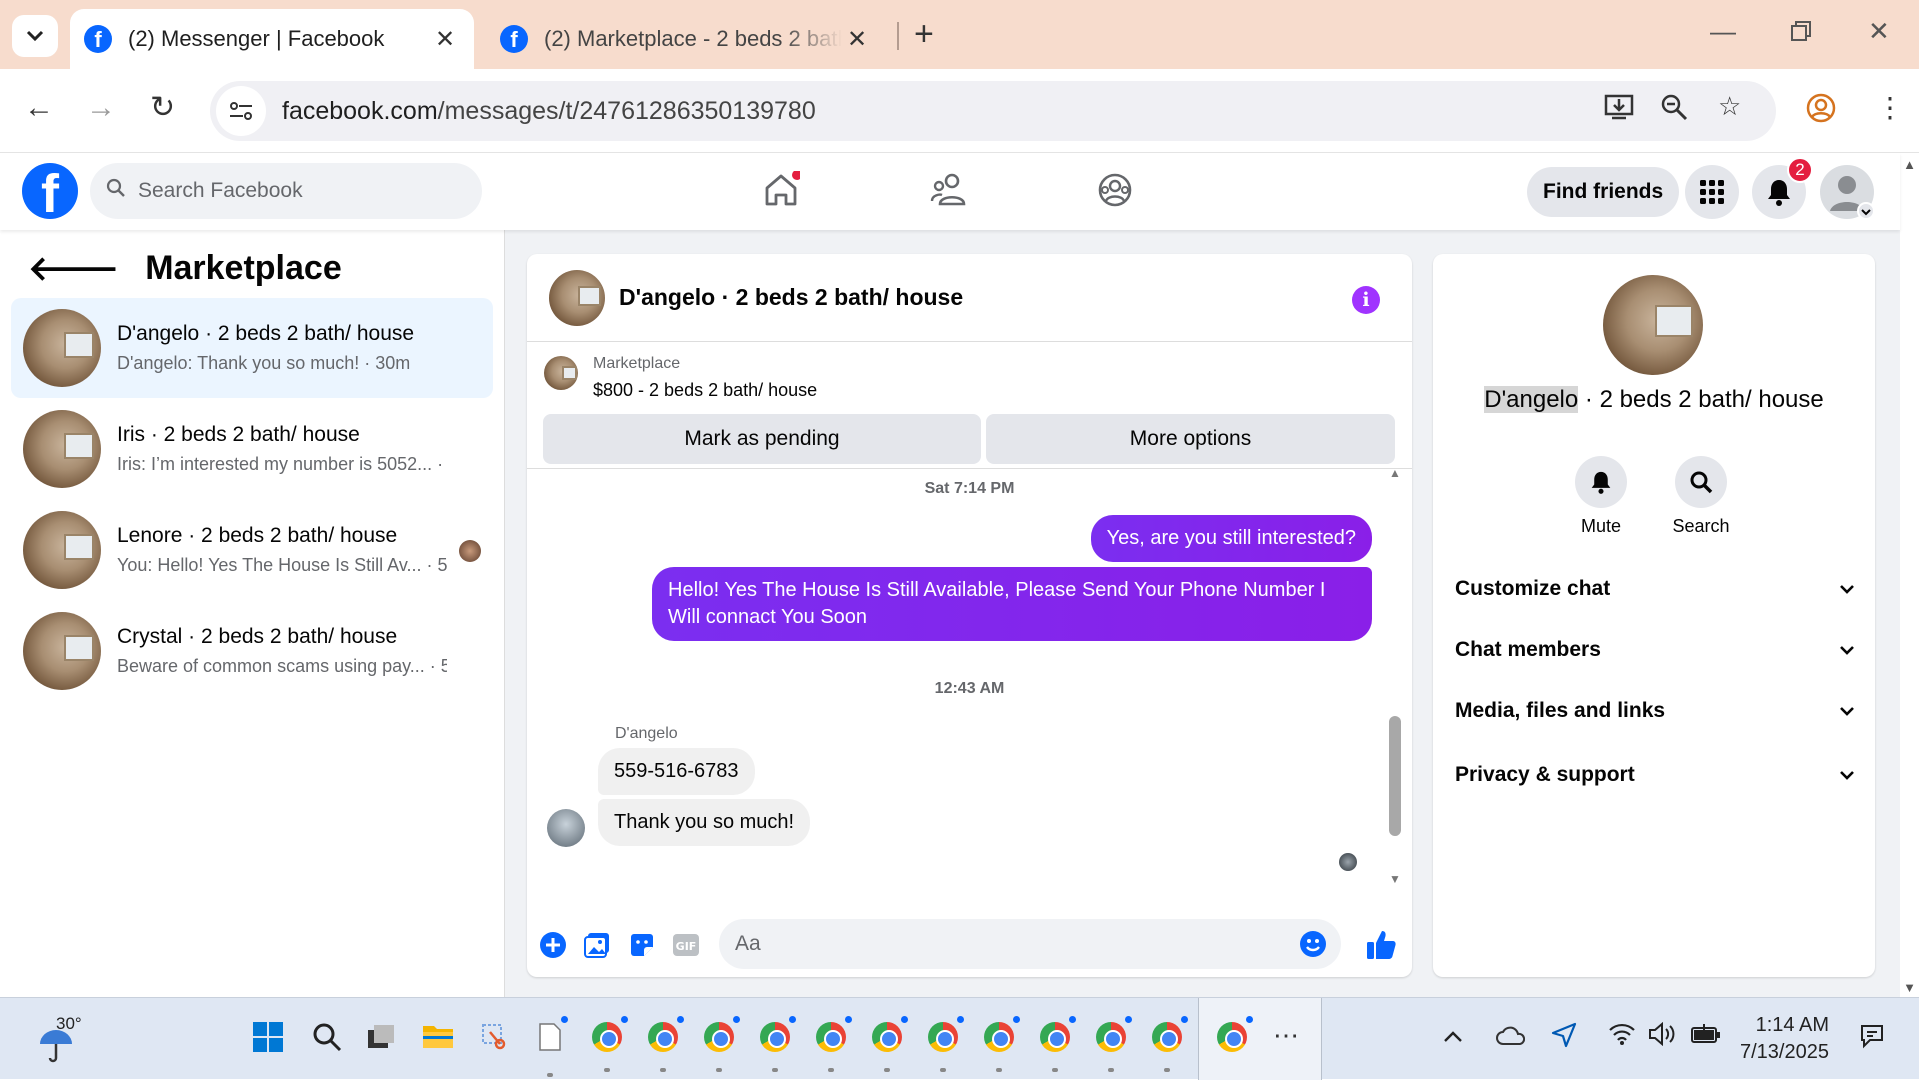 The width and height of the screenshot is (1919, 1080). Describe the element at coordinates (1655, 650) in the screenshot. I see `chat-members-section: Chat members` at that location.